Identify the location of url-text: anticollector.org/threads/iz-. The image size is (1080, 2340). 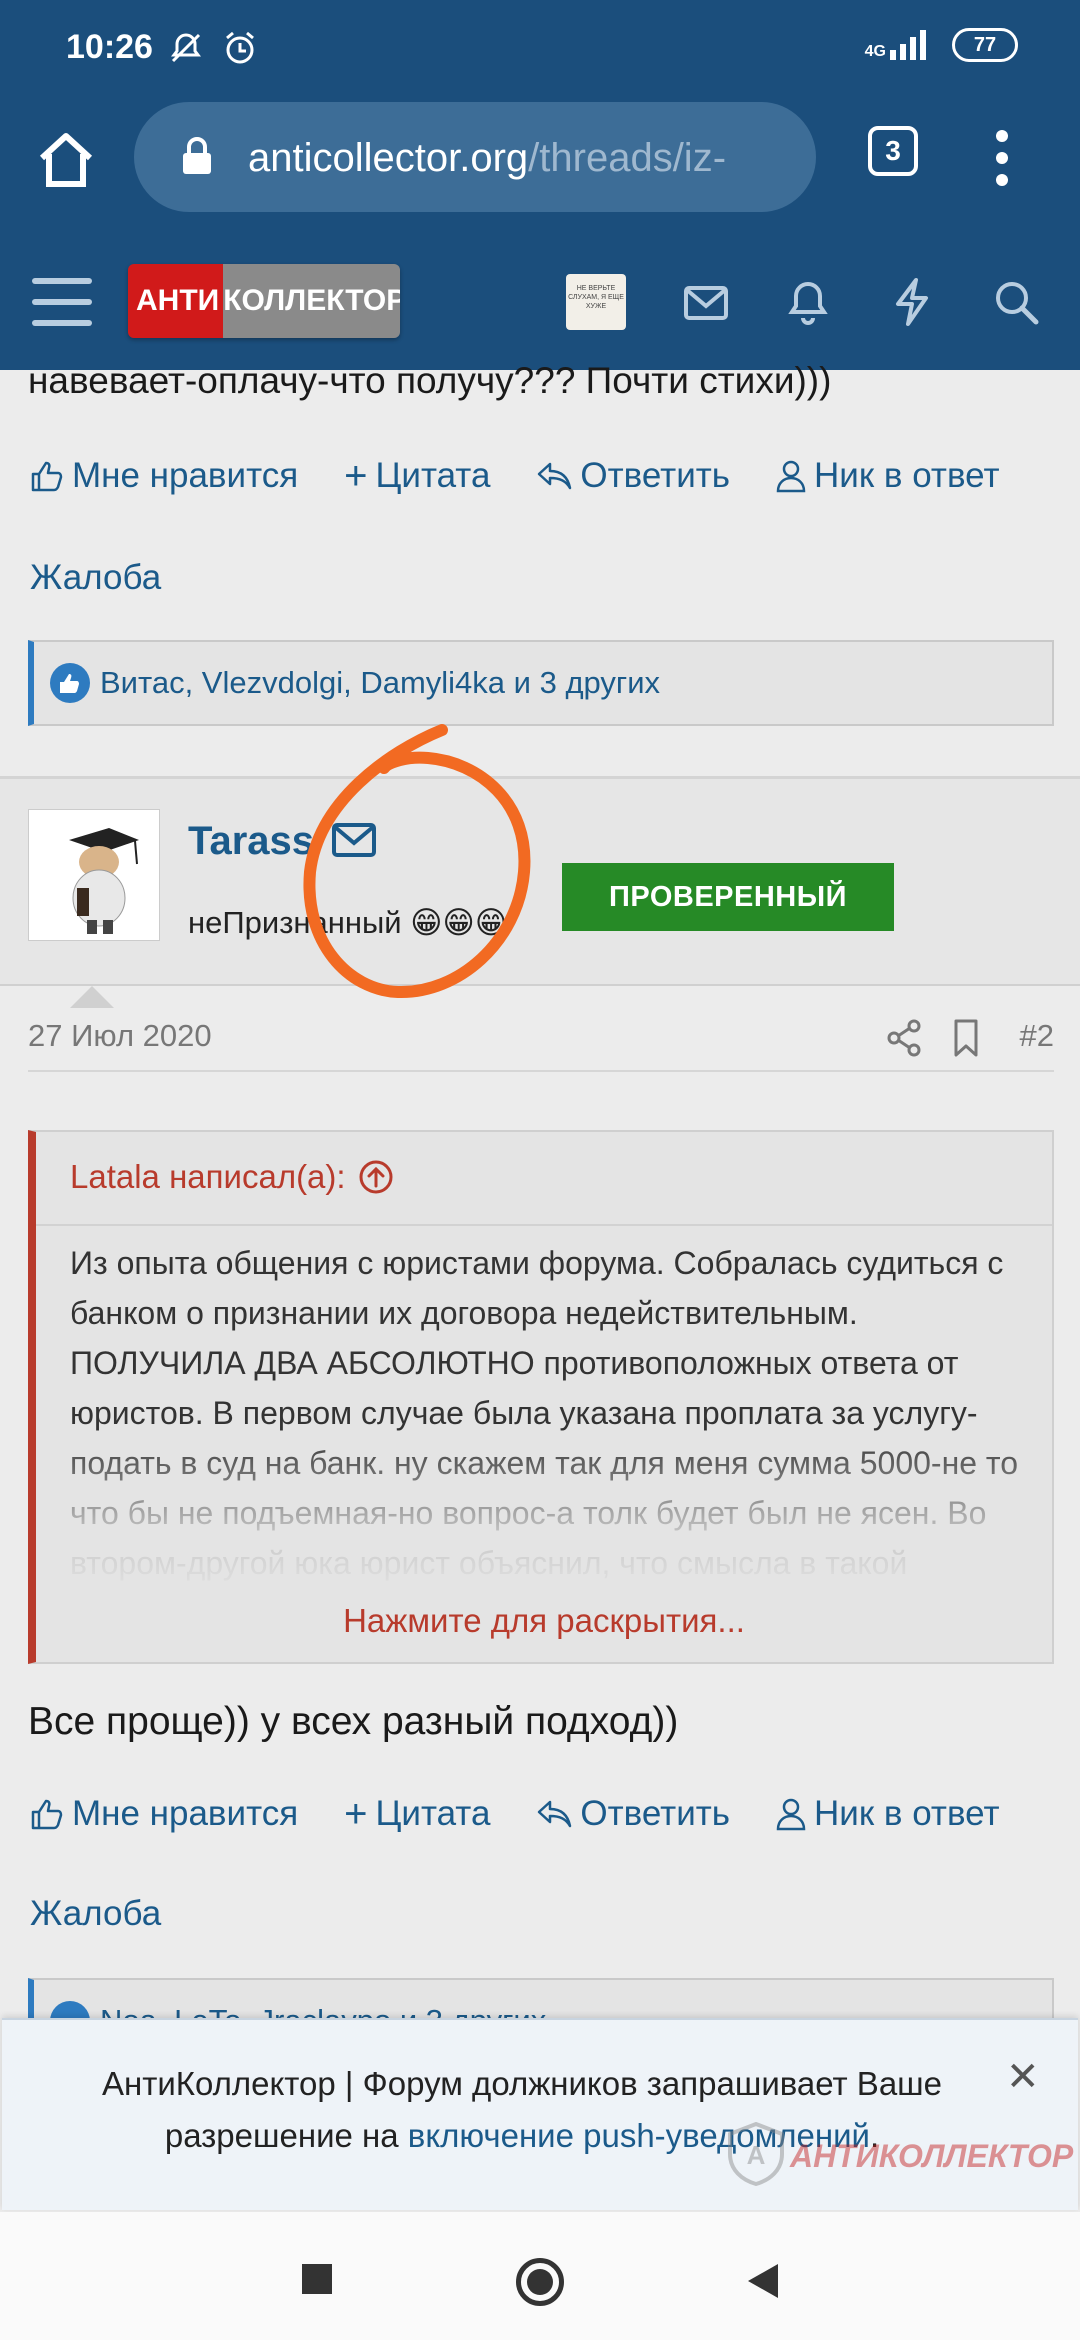
(526, 158).